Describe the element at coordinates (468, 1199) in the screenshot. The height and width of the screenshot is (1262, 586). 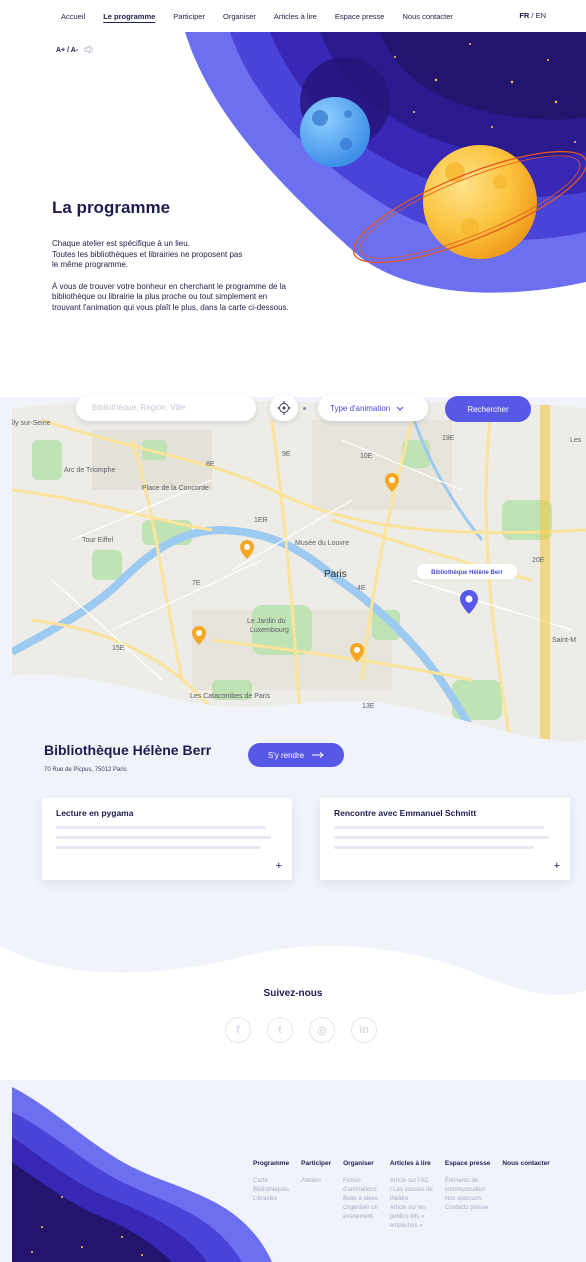
I see `footer-link: Nos sponsors` at that location.